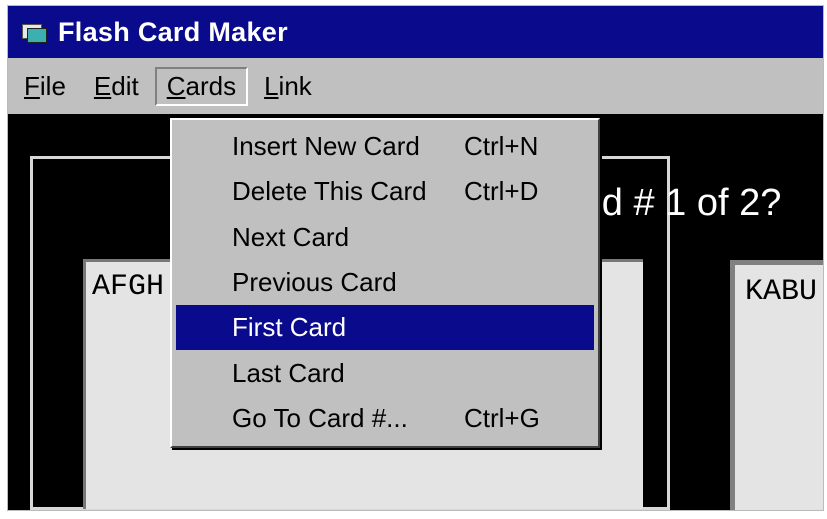  Describe the element at coordinates (385, 372) in the screenshot. I see `menu-item-last-card: Last Card` at that location.